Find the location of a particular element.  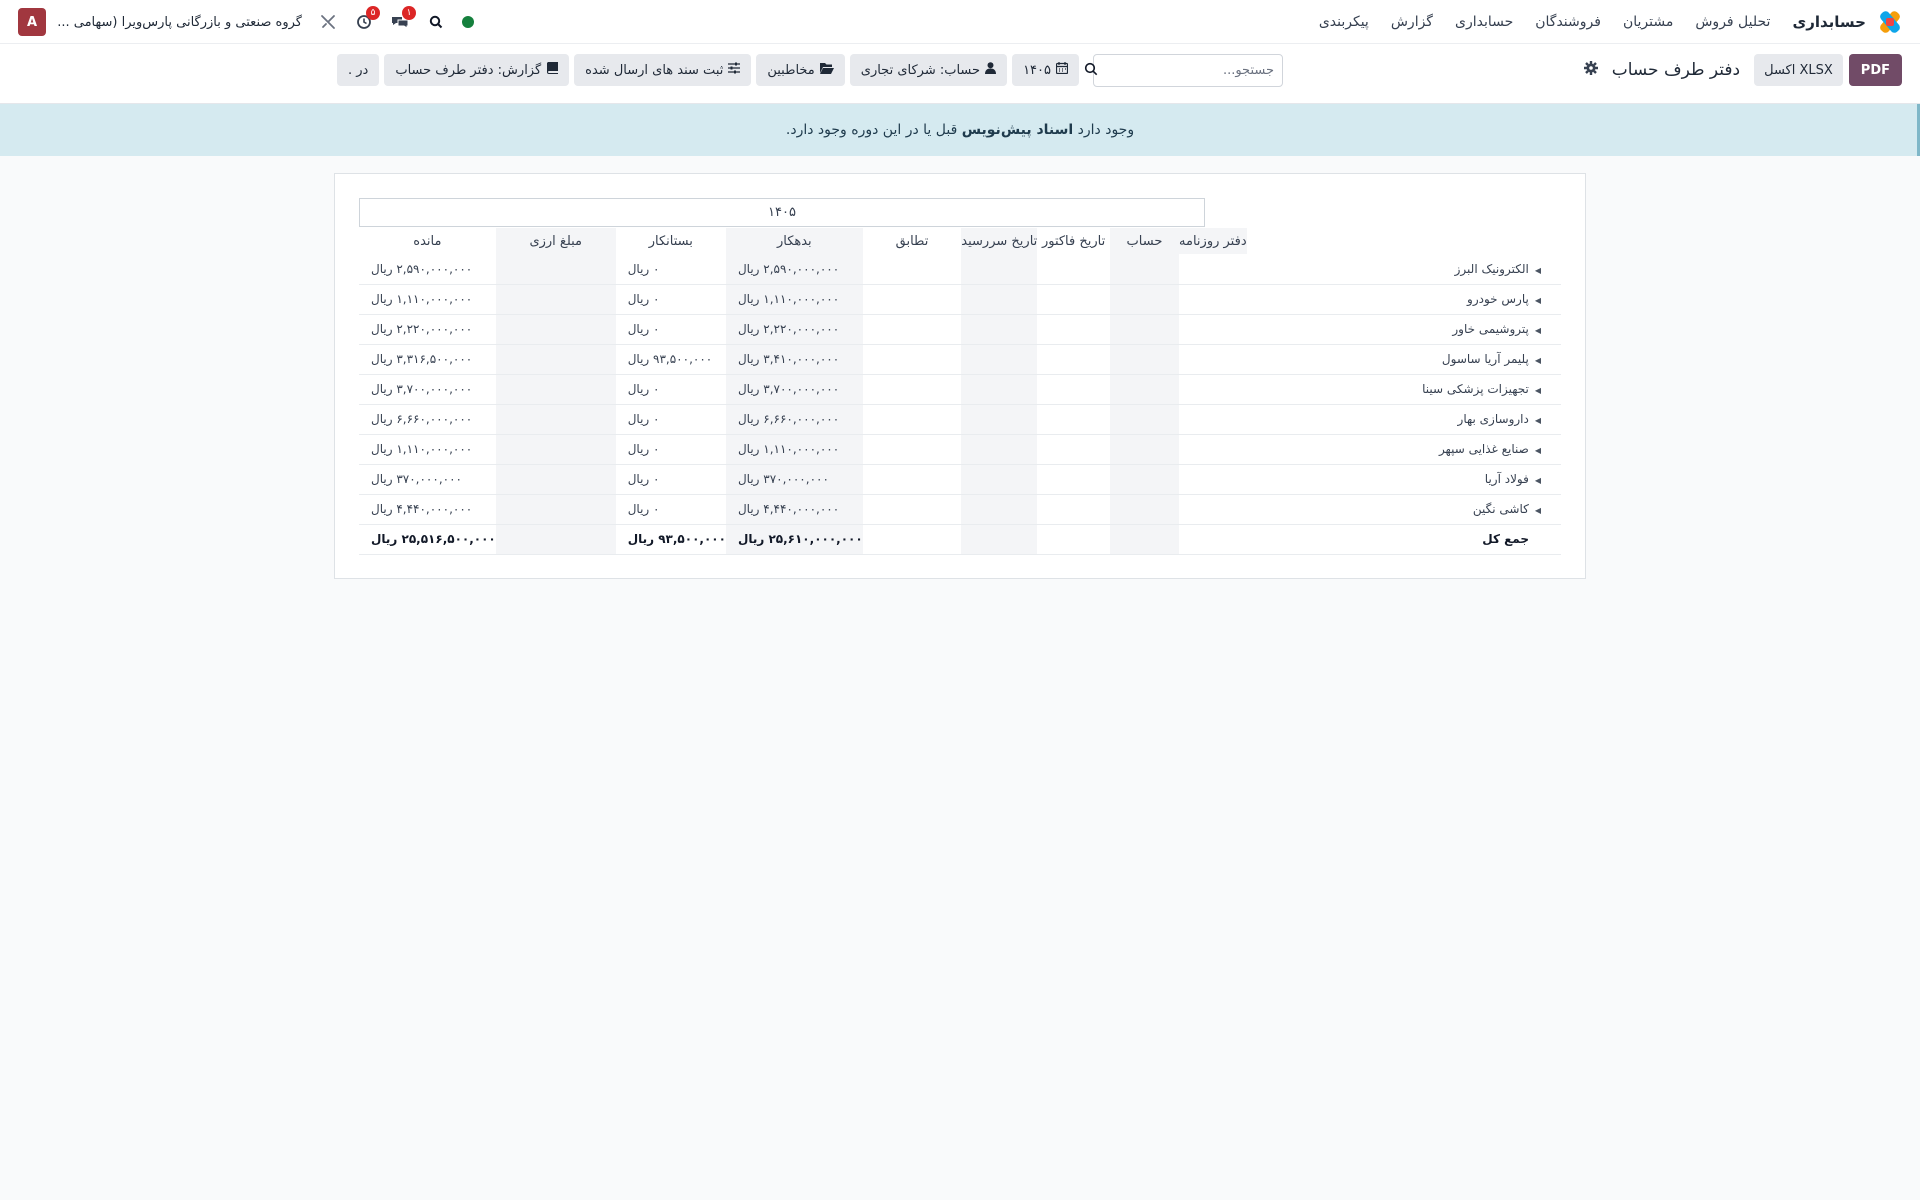

col-name is located at coordinates (1404, 241).